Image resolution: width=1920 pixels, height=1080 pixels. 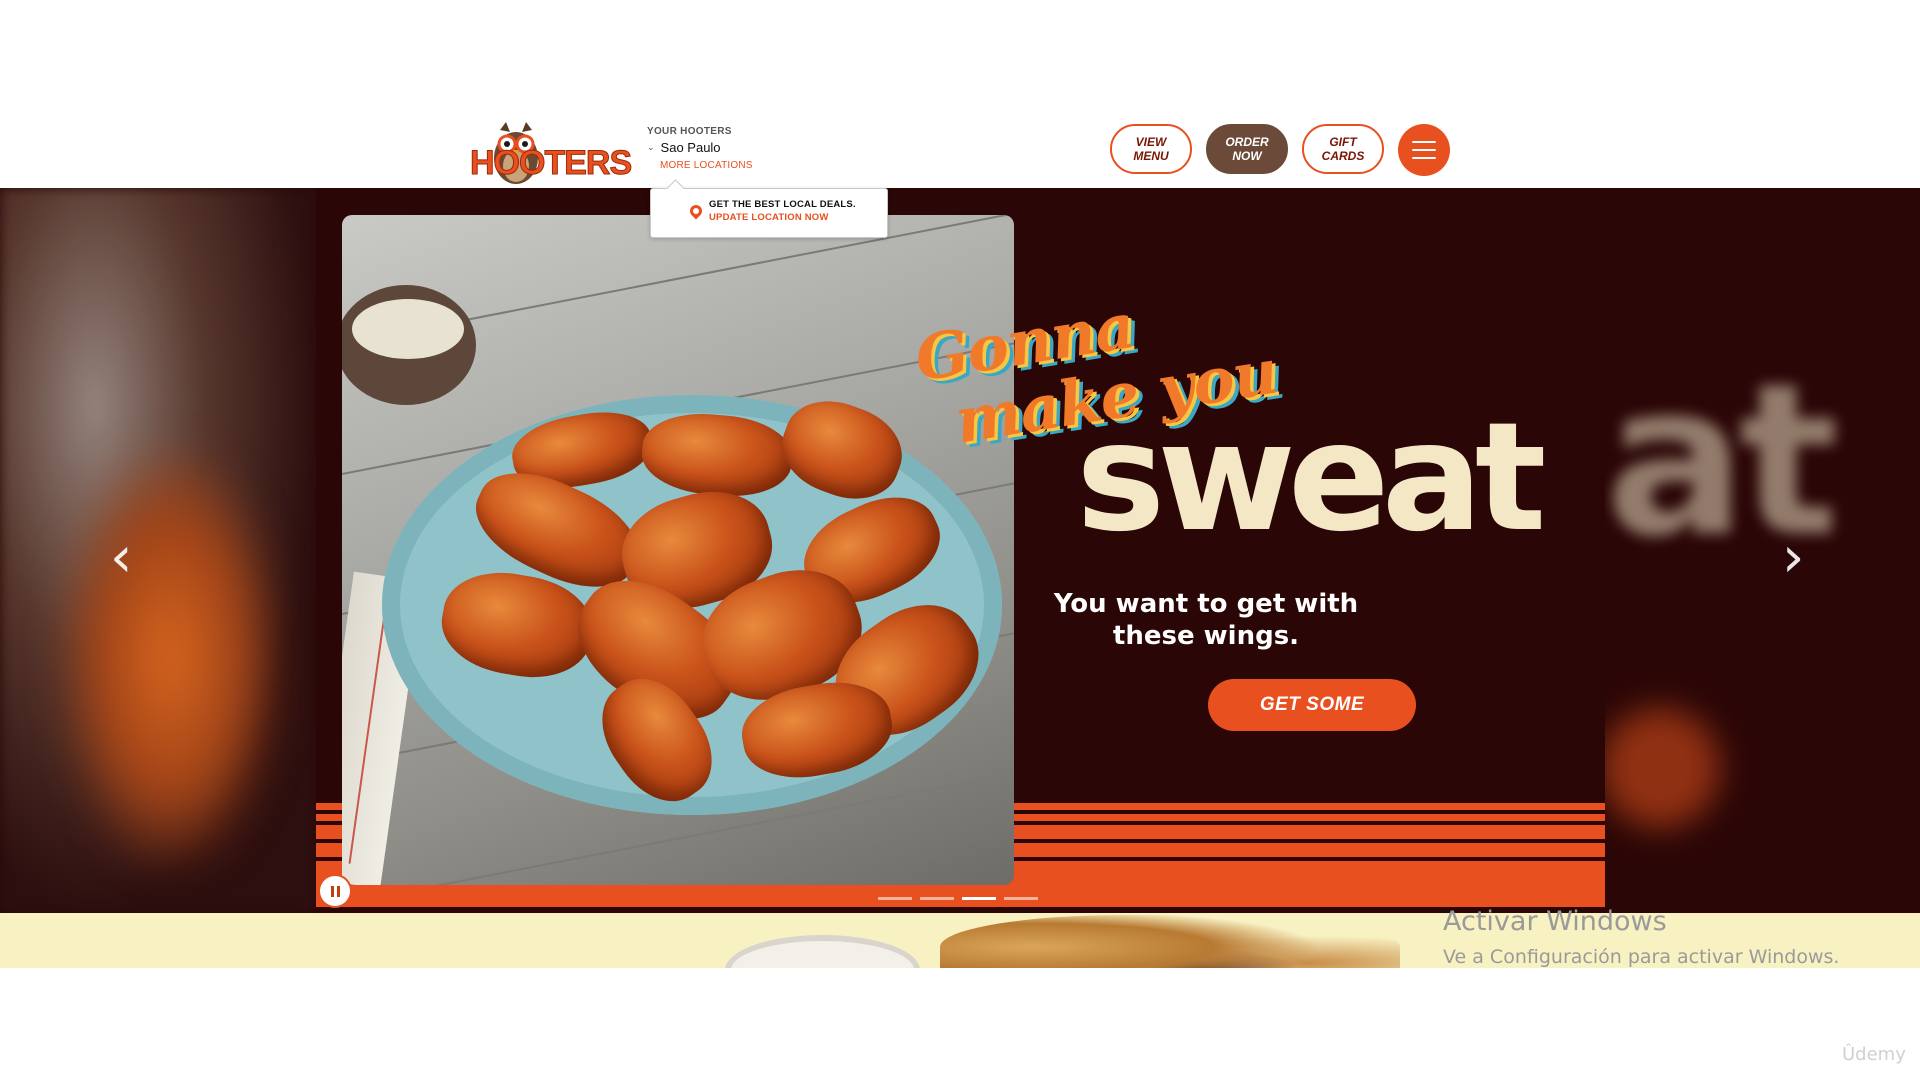 I want to click on hamburger-icon, so click(x=1424, y=142).